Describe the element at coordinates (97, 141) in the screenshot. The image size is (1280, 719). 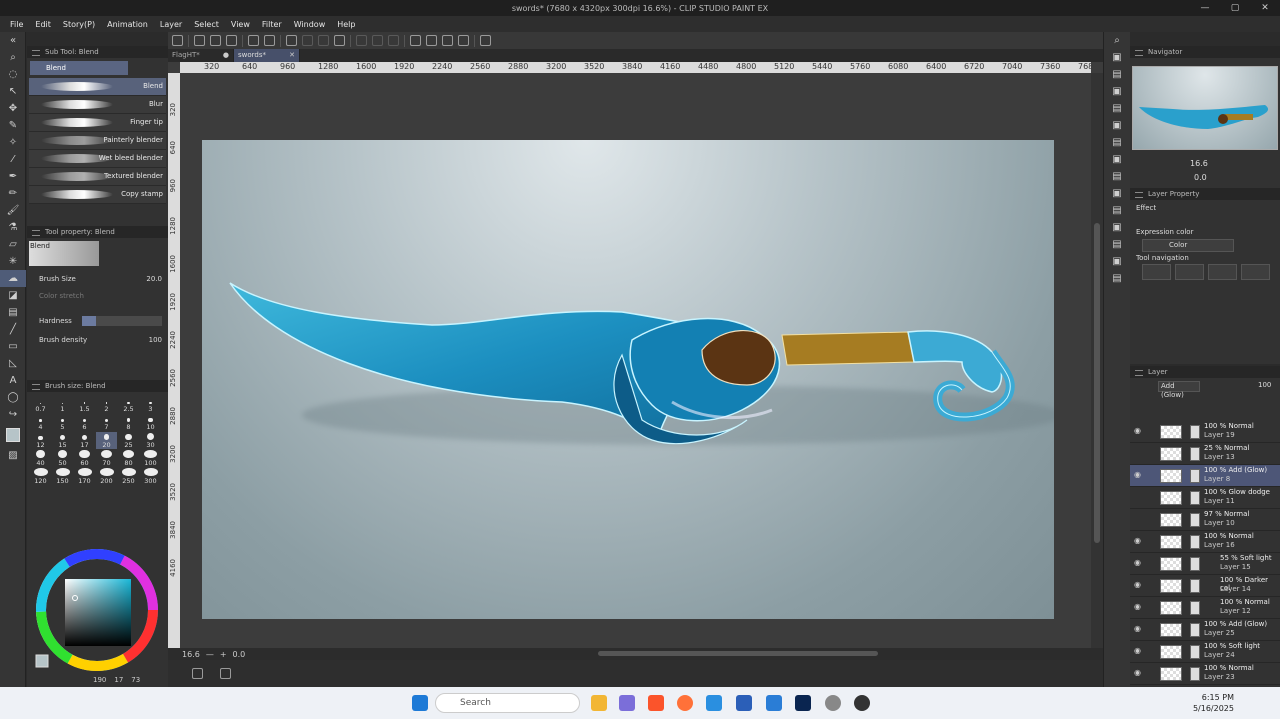
I see `brush-painterly-blender: Painterly blender` at that location.